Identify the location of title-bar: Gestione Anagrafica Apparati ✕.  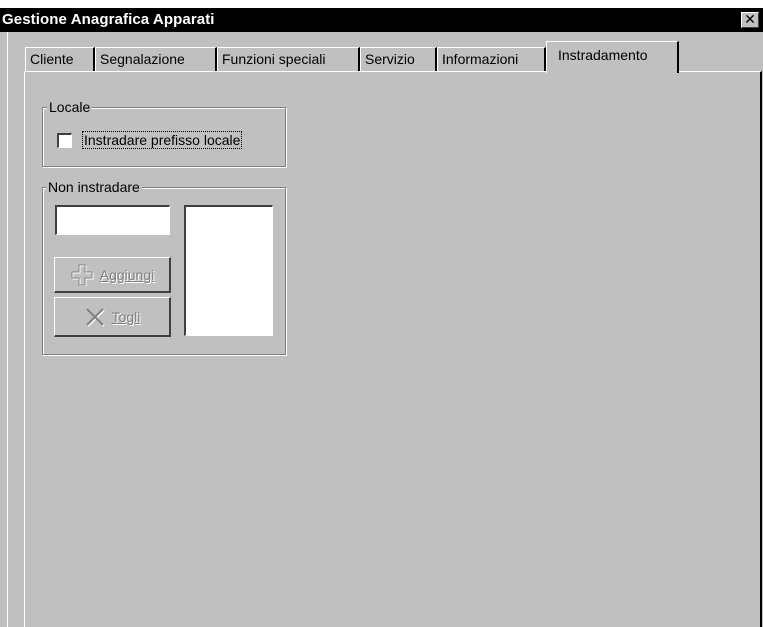
(381, 20).